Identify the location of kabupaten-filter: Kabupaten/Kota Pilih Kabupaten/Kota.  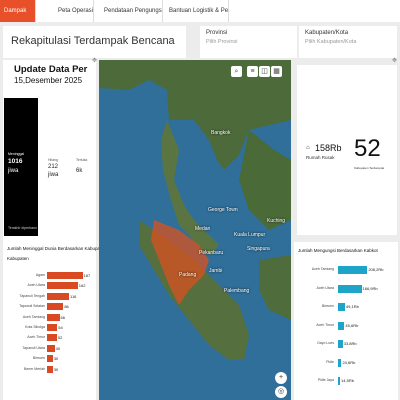
(348, 42).